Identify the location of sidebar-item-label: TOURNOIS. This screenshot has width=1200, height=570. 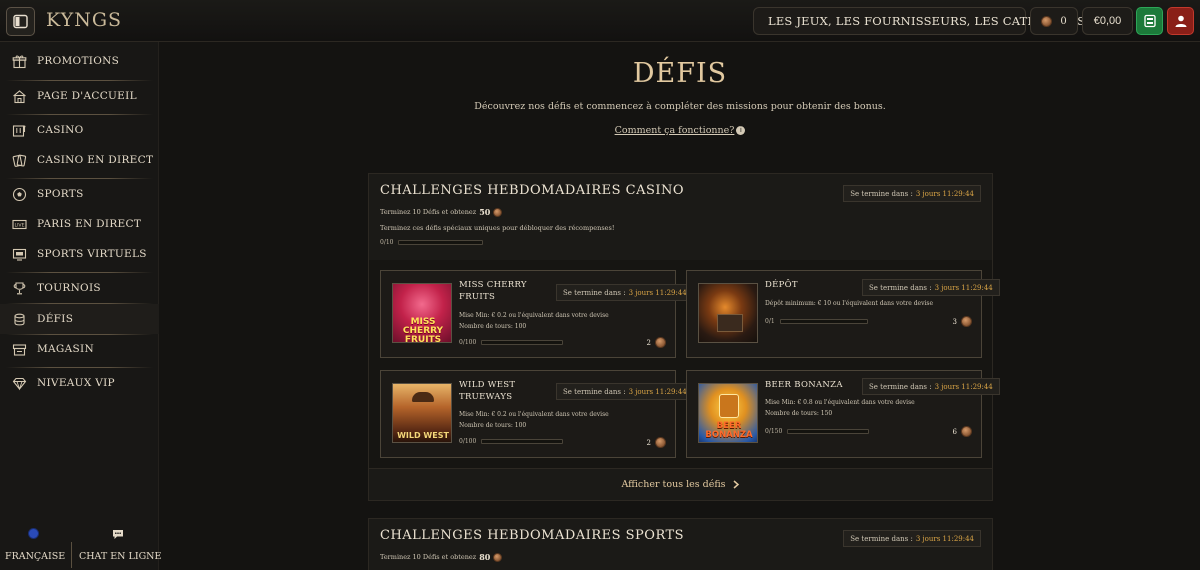
(69, 288).